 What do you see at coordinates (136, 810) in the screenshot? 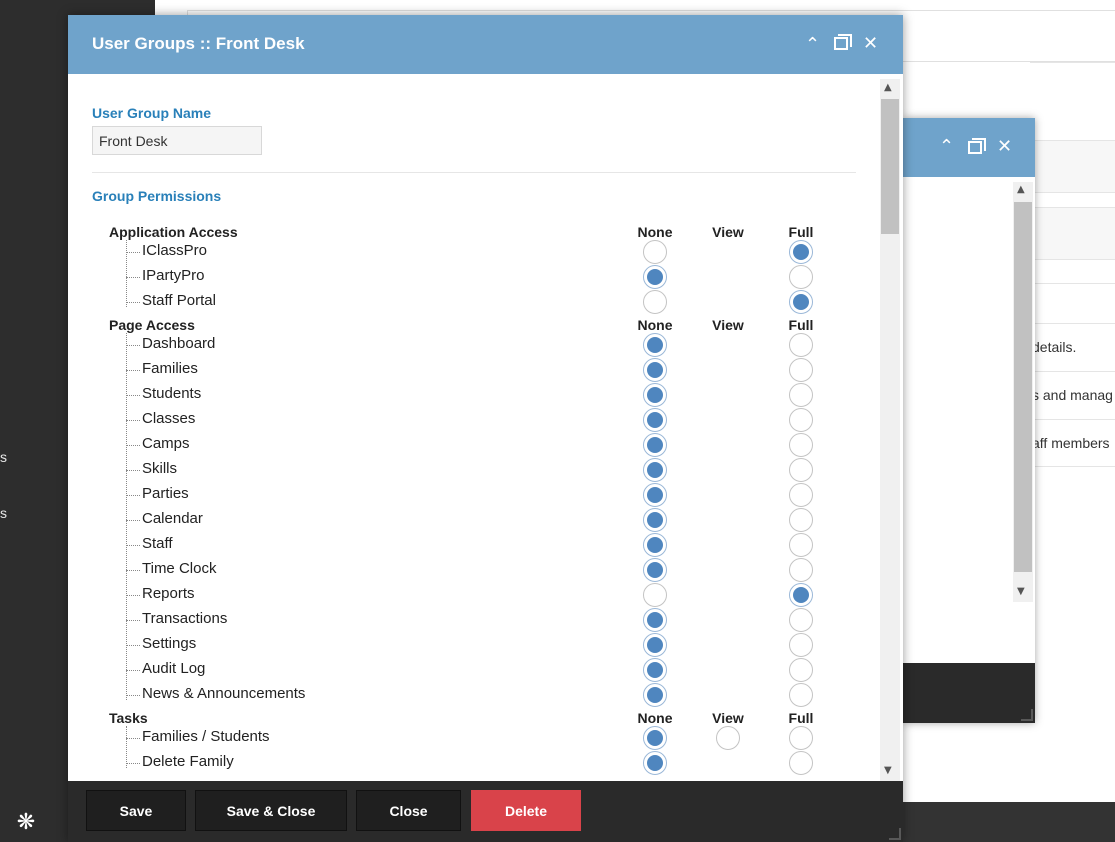
I see `save-button: Save` at bounding box center [136, 810].